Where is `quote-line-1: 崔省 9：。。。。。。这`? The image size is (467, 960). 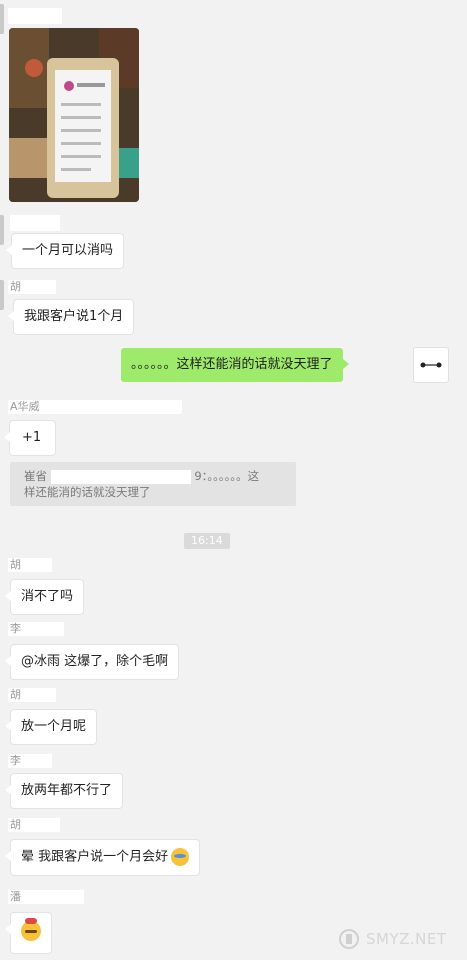
quote-line-1: 崔省 9：。。。。。。这 is located at coordinates (142, 476).